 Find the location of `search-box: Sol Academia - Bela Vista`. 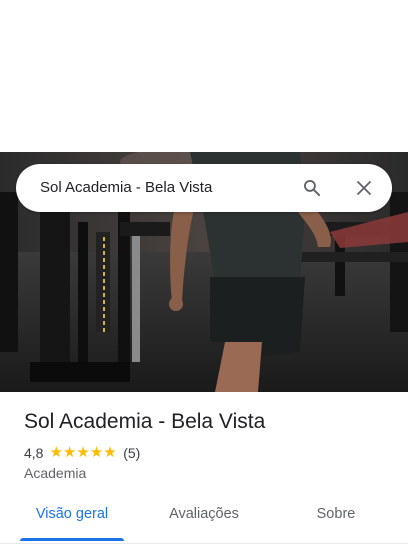

search-box: Sol Academia - Bela Vista is located at coordinates (204, 188).